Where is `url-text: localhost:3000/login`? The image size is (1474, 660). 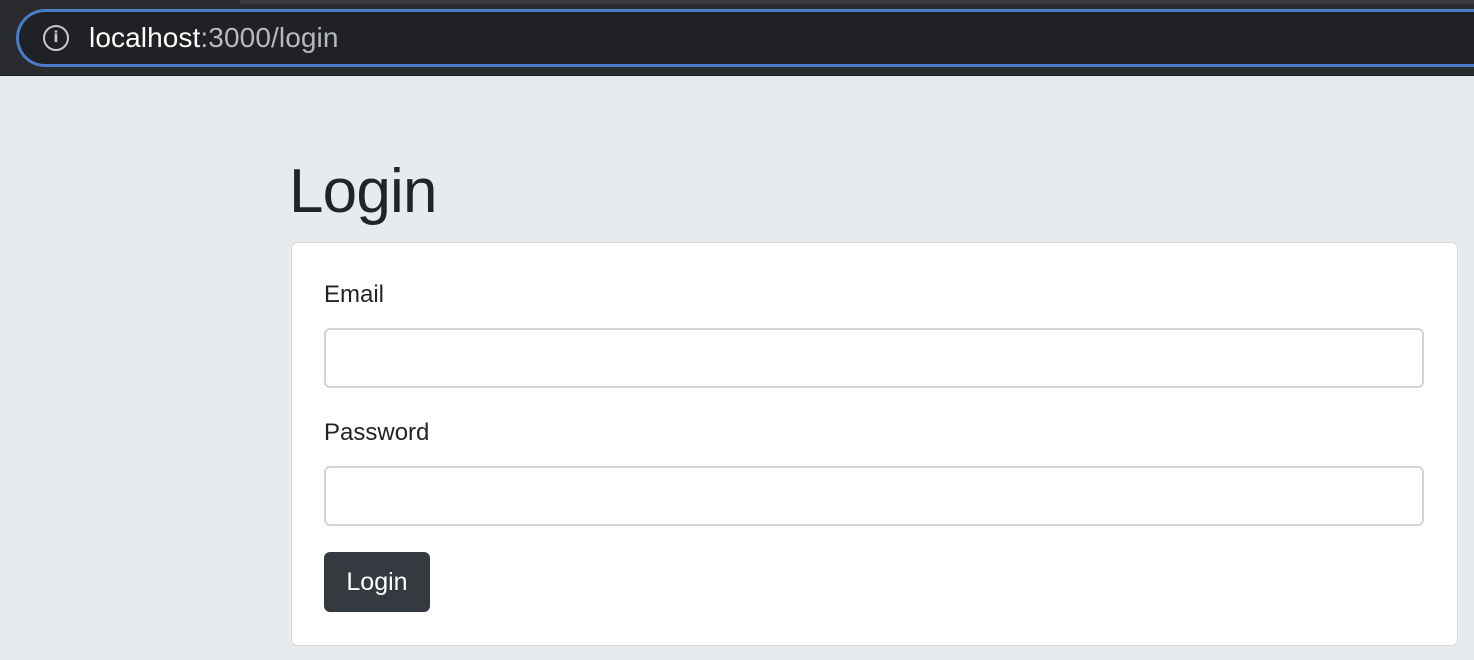
url-text: localhost:3000/login is located at coordinates (214, 38).